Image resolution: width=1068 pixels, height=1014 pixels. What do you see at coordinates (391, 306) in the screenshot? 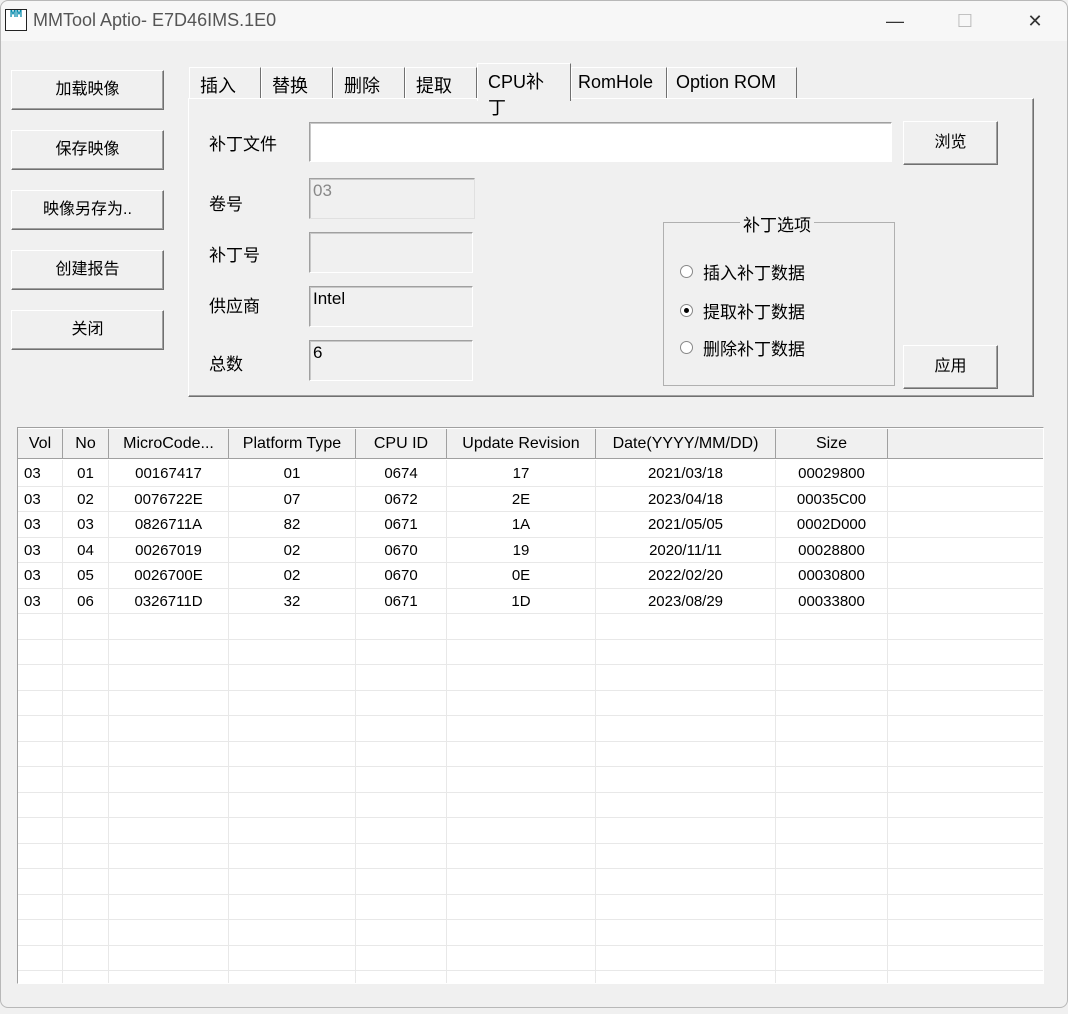
I see `vendor-field: Intel` at bounding box center [391, 306].